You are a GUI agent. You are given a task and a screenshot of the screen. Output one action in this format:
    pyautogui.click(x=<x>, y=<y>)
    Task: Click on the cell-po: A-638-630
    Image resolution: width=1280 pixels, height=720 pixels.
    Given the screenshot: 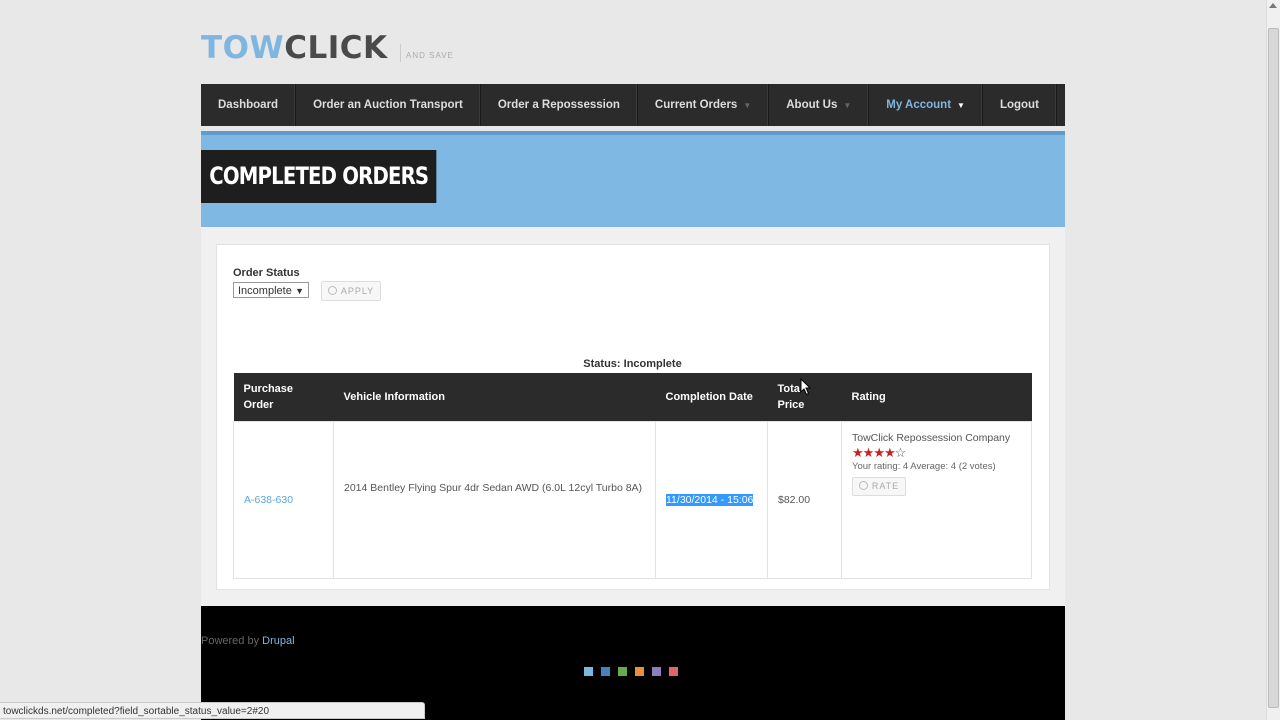 What is the action you would take?
    pyautogui.click(x=283, y=500)
    